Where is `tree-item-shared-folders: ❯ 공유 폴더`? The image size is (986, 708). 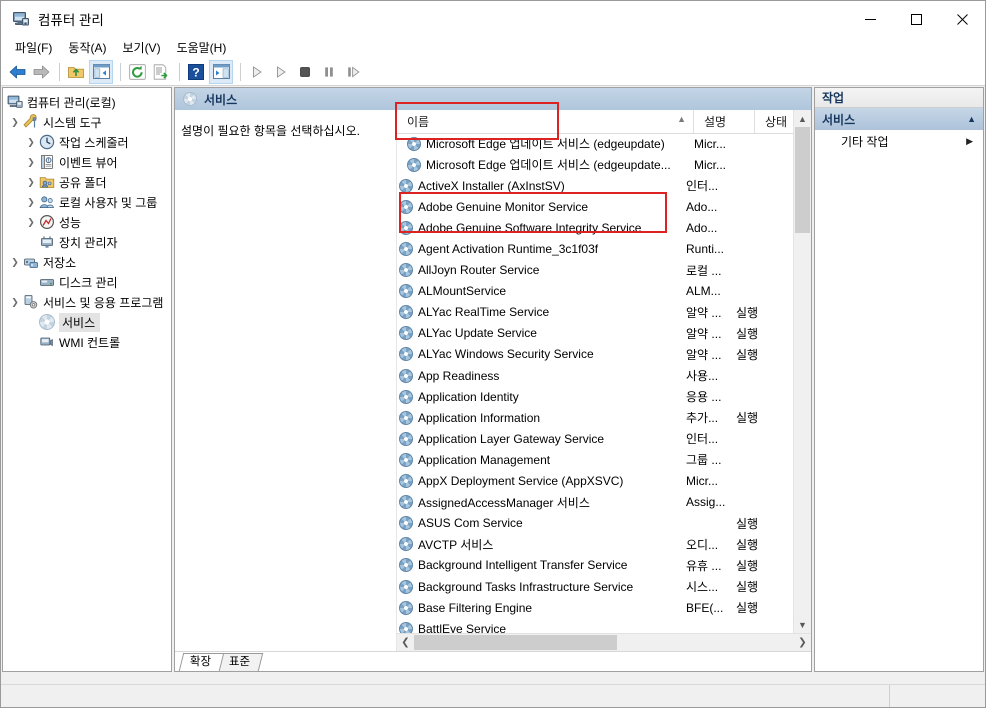 tree-item-shared-folders: ❯ 공유 폴더 is located at coordinates (87, 182).